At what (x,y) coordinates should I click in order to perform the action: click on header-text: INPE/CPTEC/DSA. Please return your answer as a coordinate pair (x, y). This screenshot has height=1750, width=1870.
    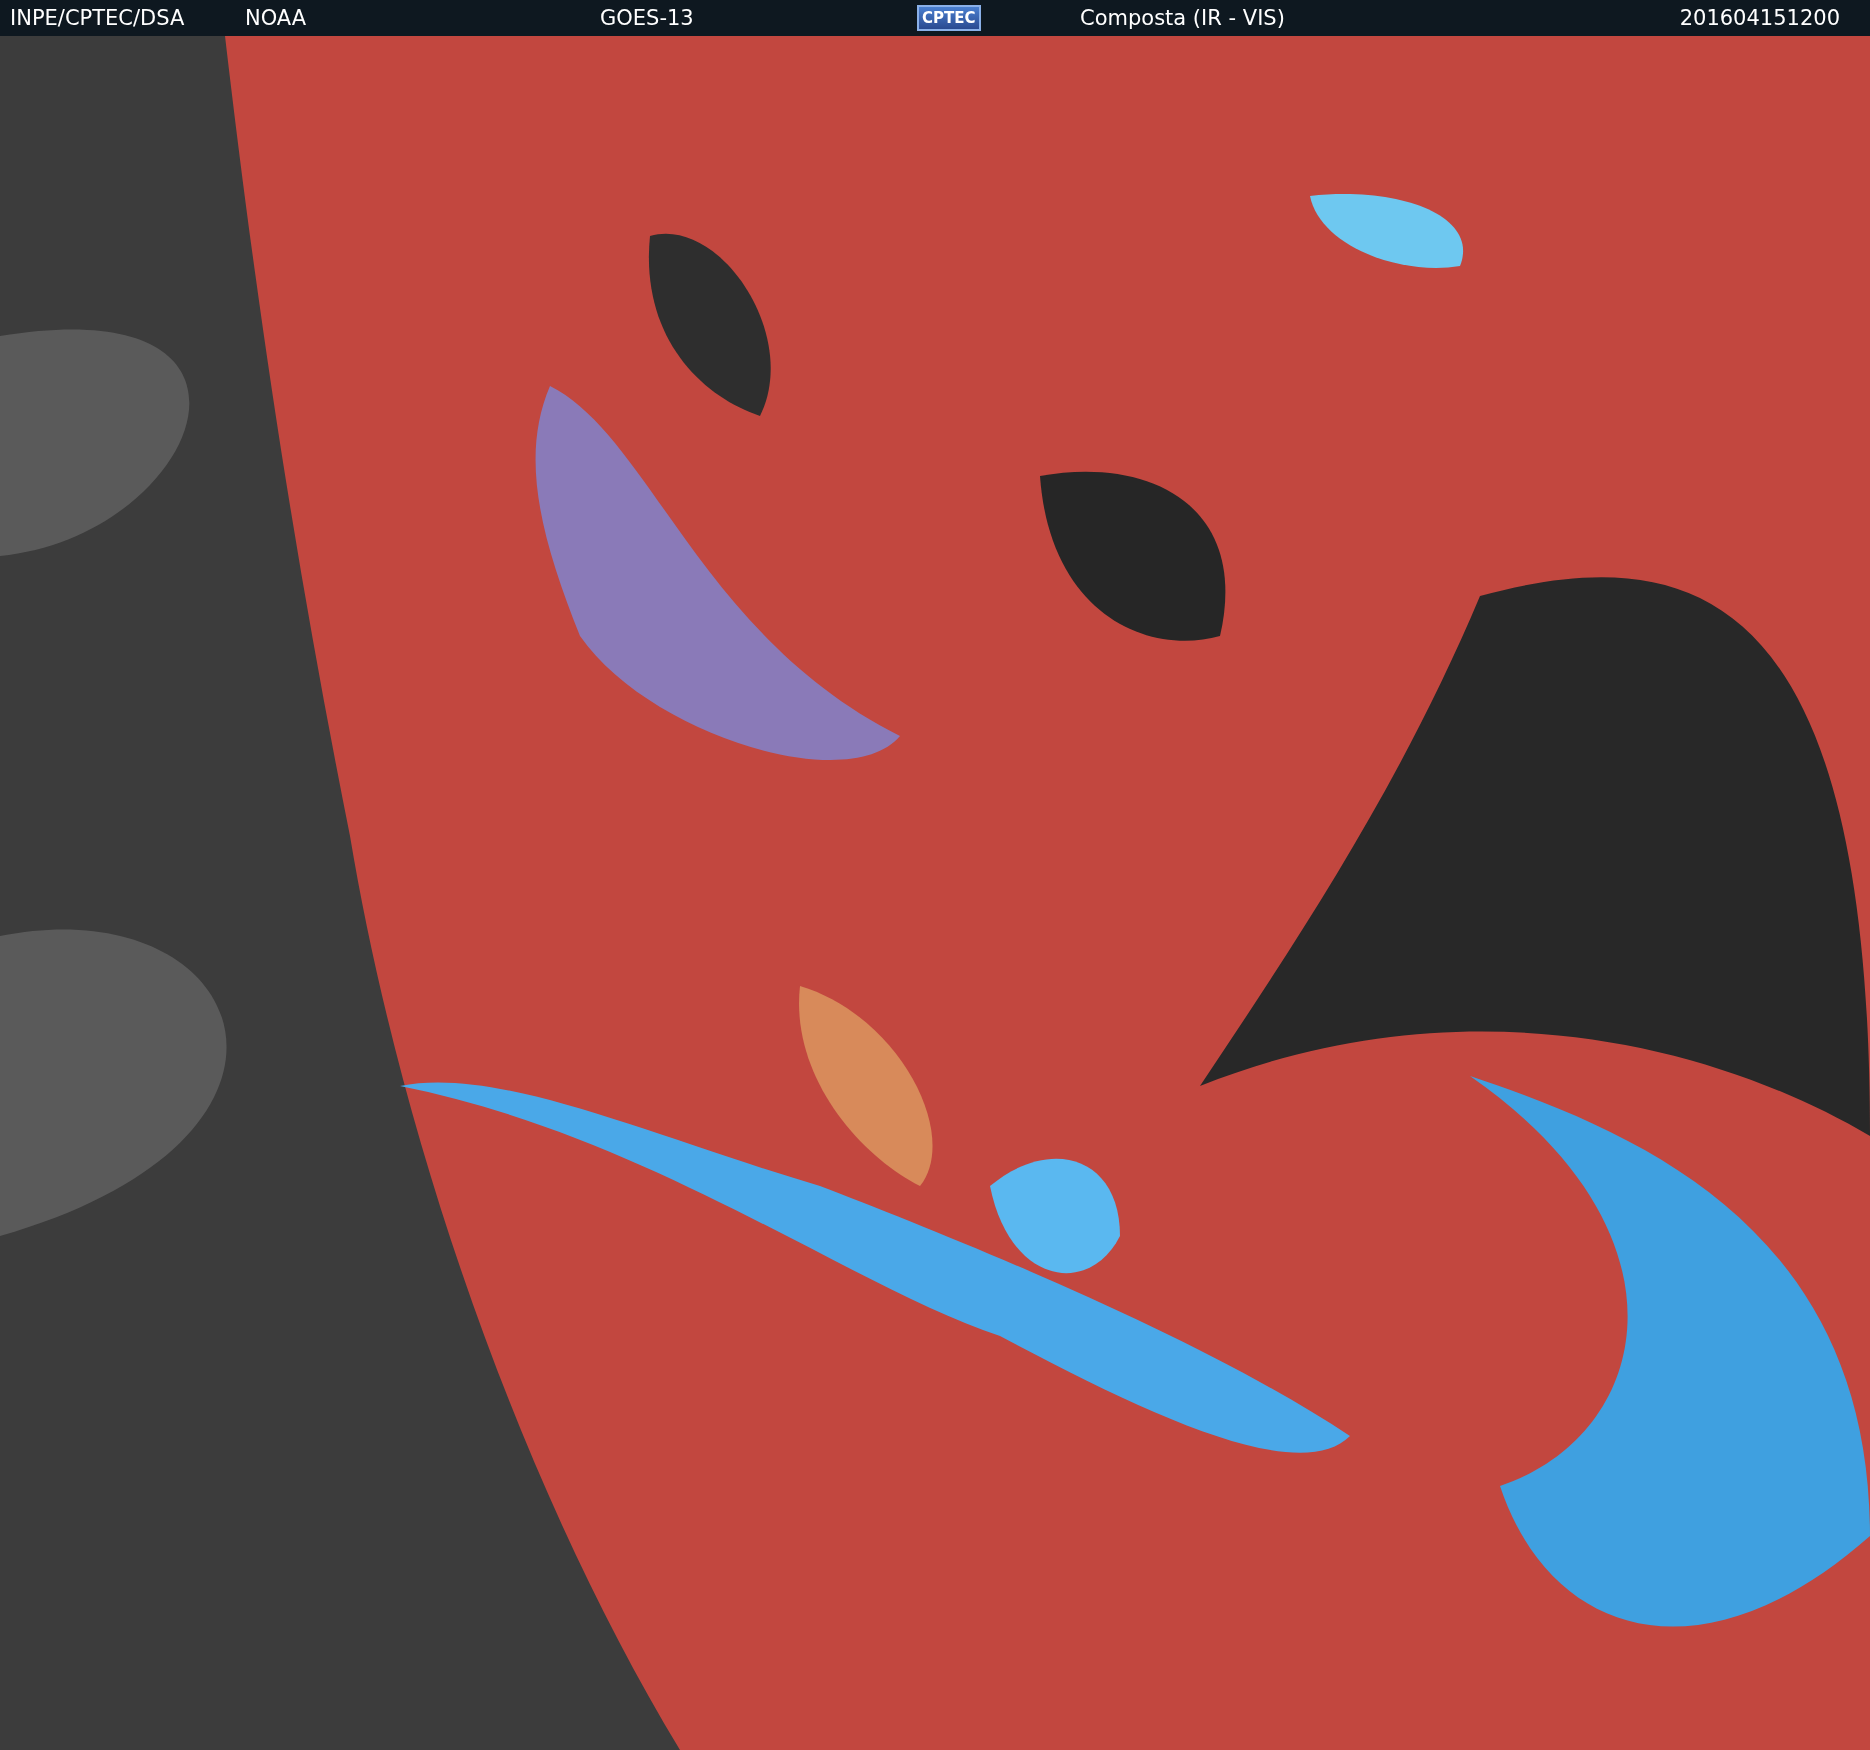
    Looking at the image, I should click on (98, 18).